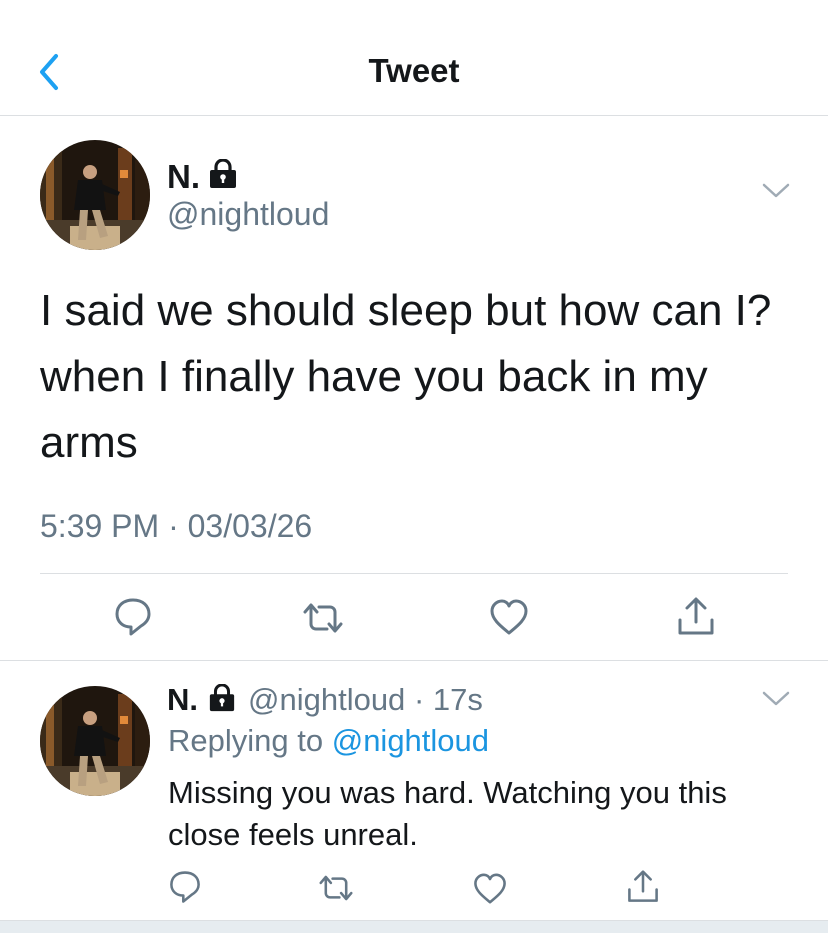  Describe the element at coordinates (328, 741) in the screenshot. I see `replying-to: Replying to @nightloud` at that location.